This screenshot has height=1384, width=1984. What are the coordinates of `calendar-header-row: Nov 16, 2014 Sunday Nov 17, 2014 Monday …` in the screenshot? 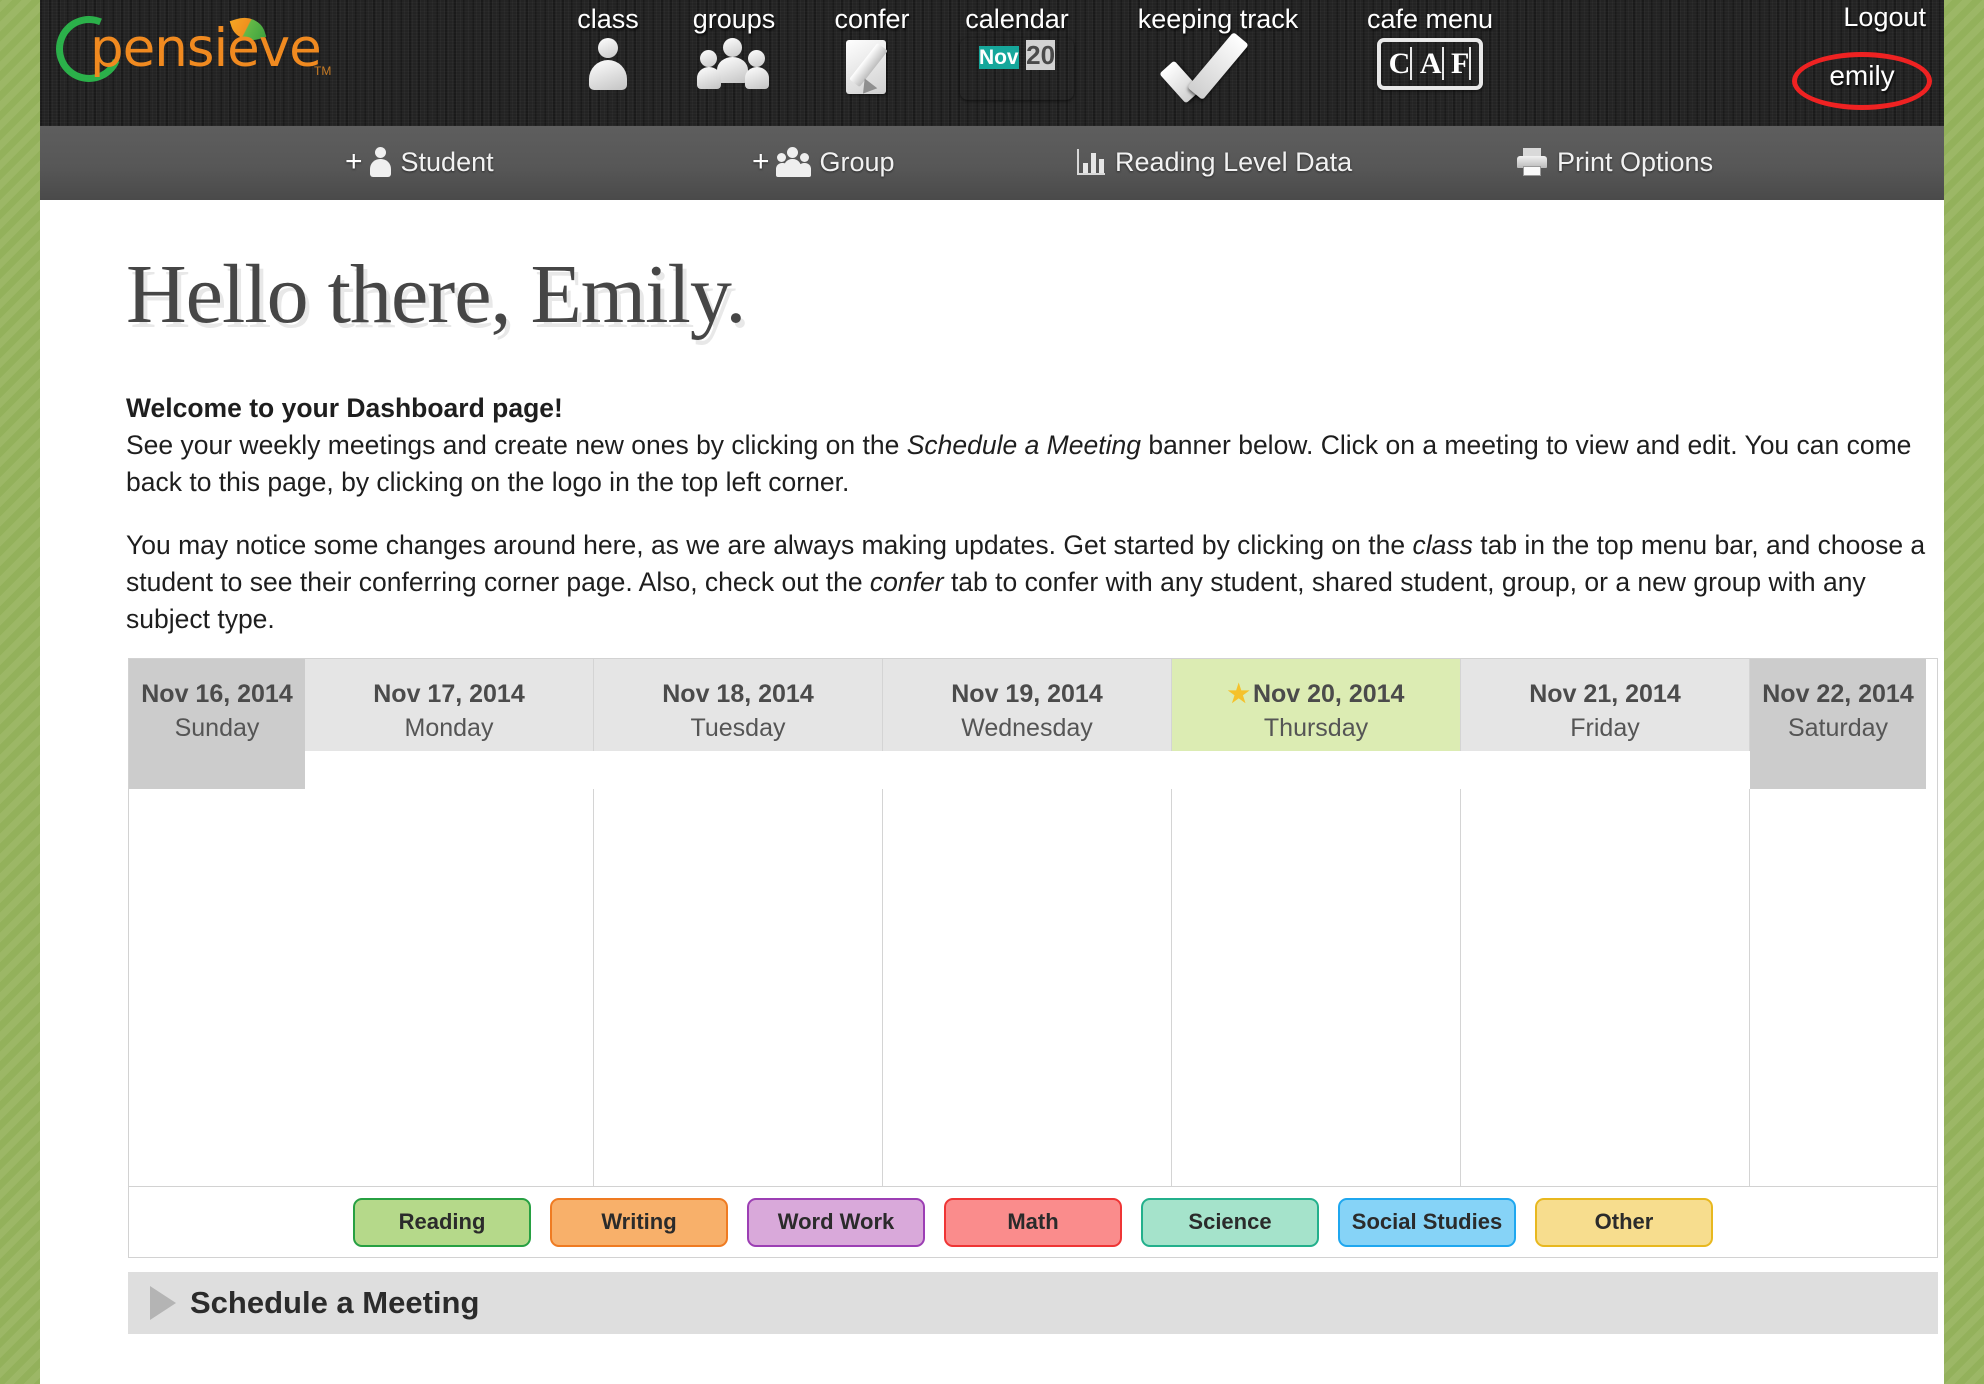 It's located at (1033, 724).